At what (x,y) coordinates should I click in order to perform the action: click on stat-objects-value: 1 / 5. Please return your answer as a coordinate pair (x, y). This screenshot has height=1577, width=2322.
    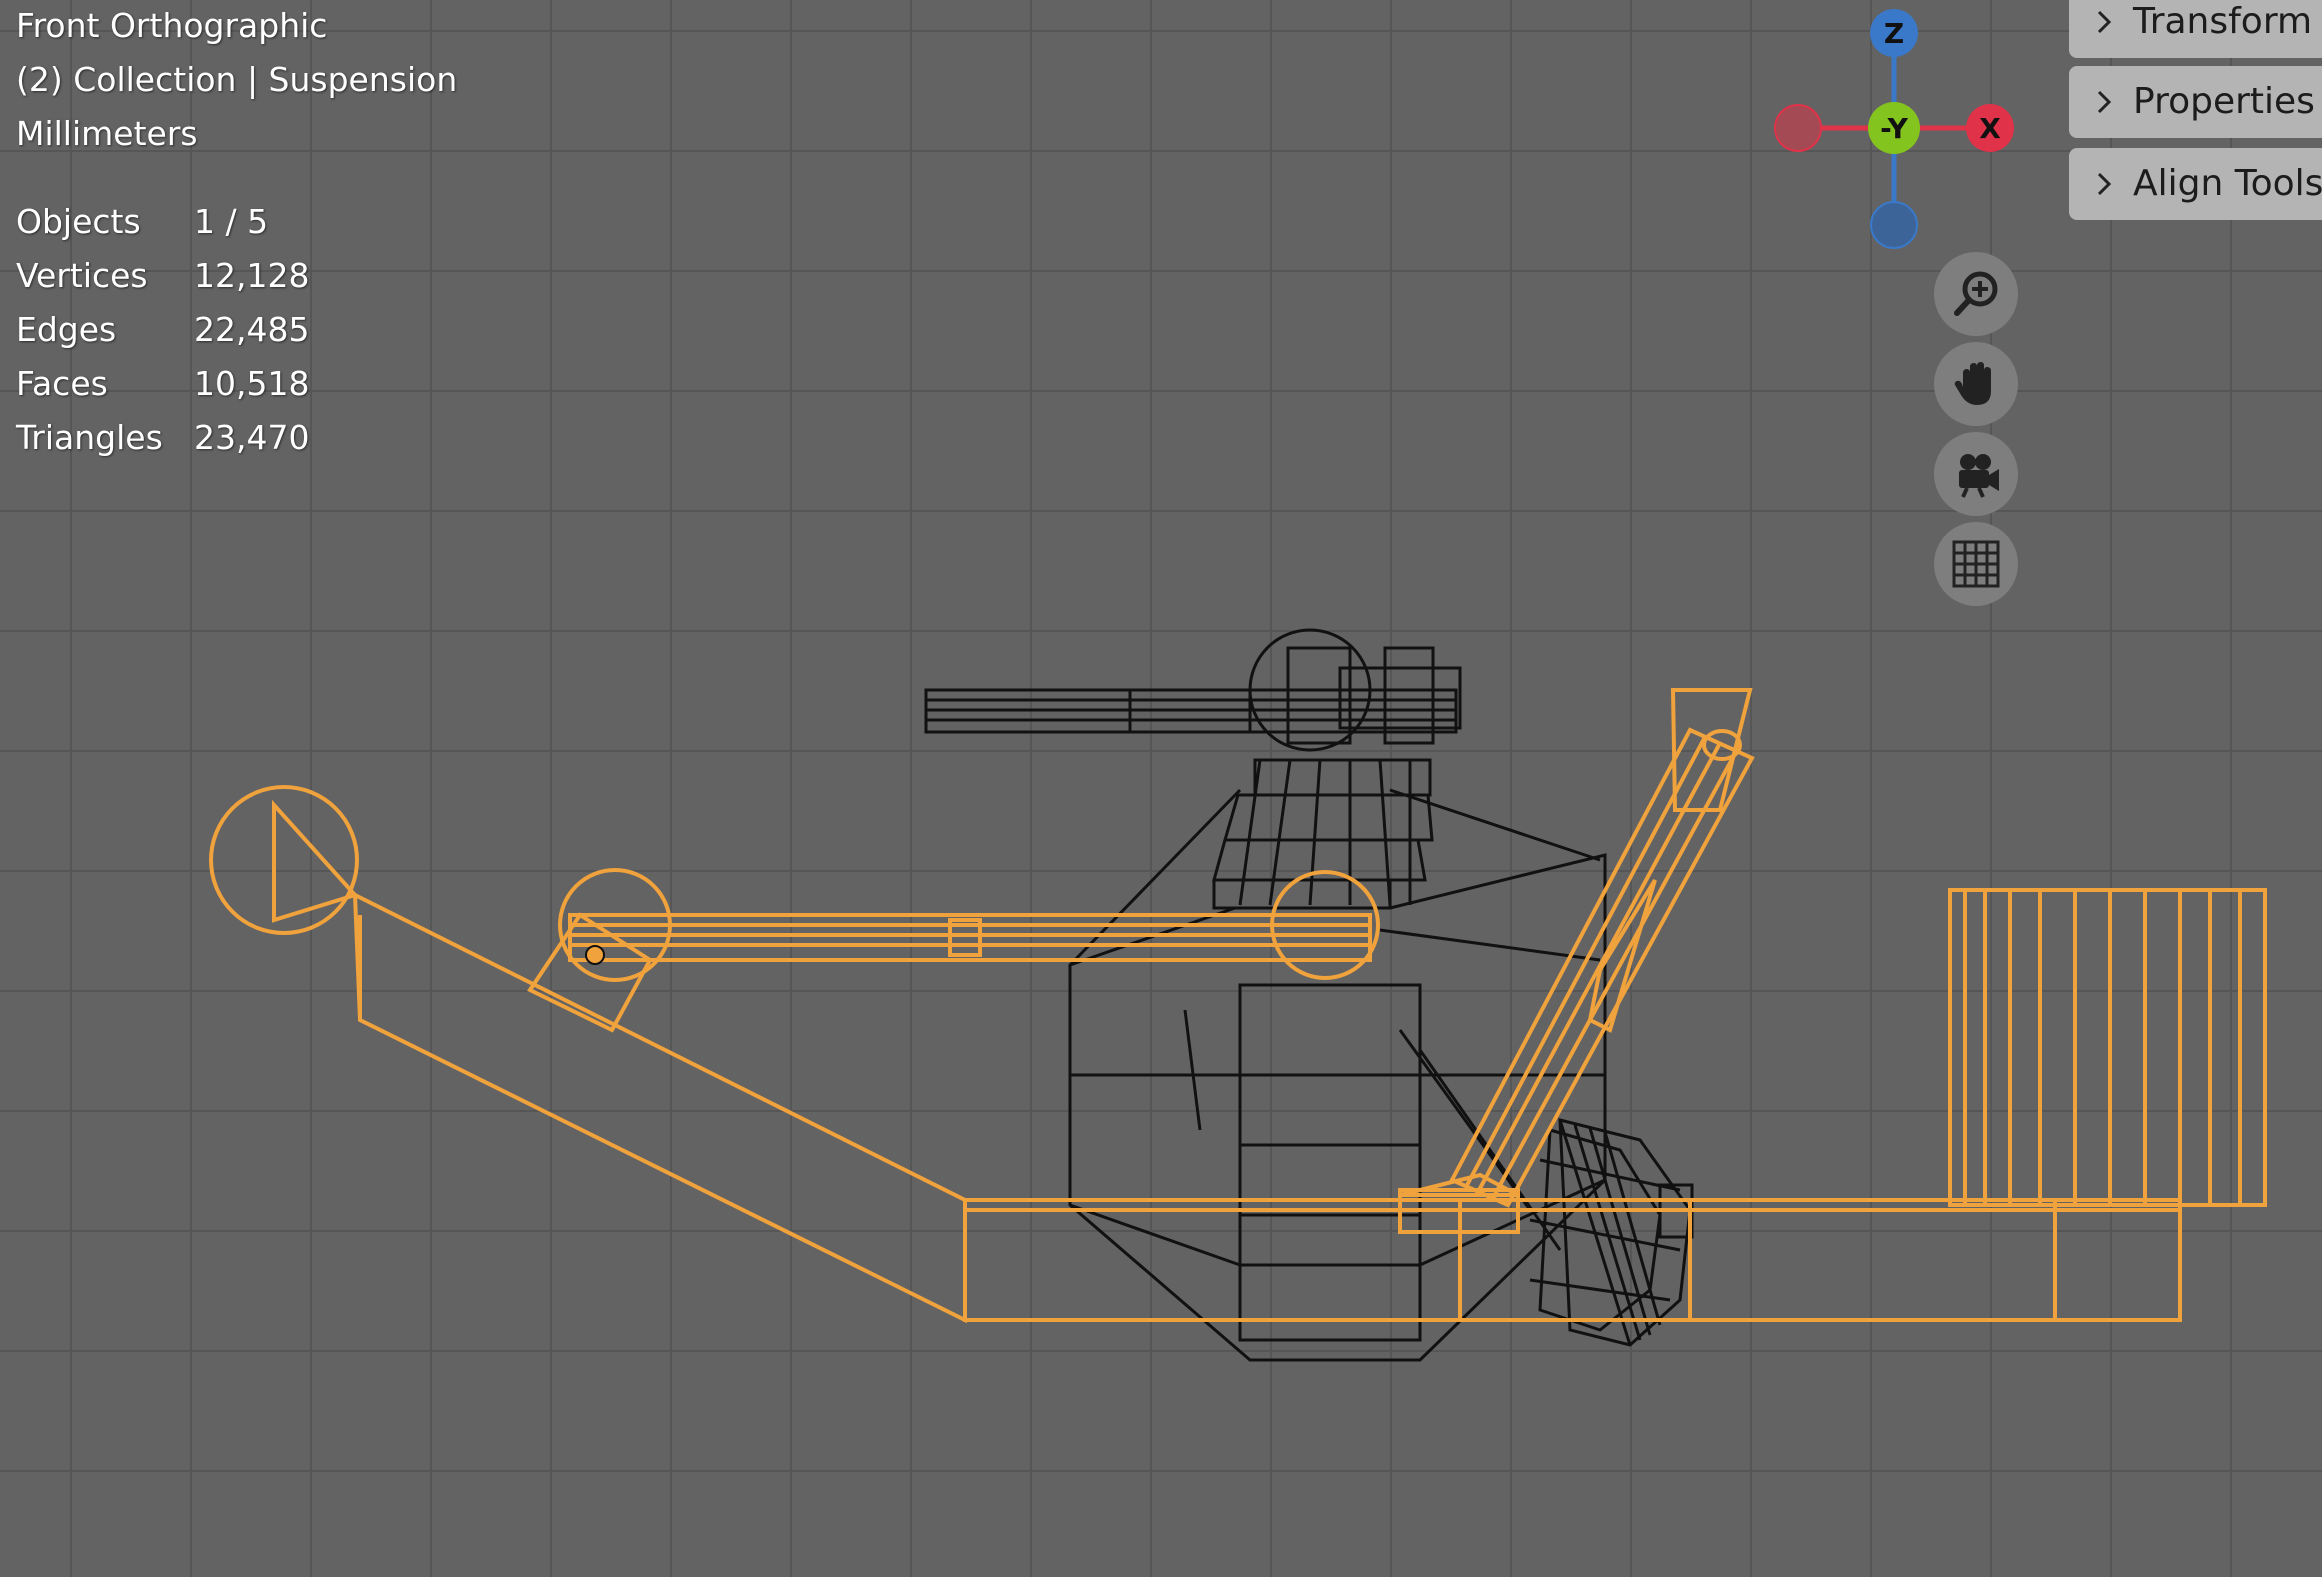
    Looking at the image, I should click on (231, 221).